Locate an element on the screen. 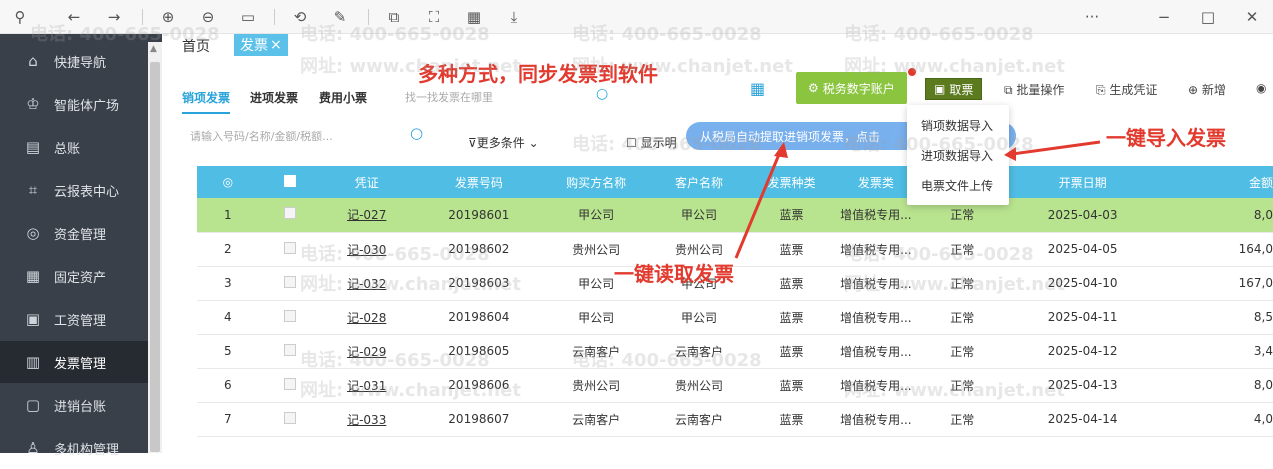 The height and width of the screenshot is (469, 1273). more-icon: ··· is located at coordinates (1092, 17).